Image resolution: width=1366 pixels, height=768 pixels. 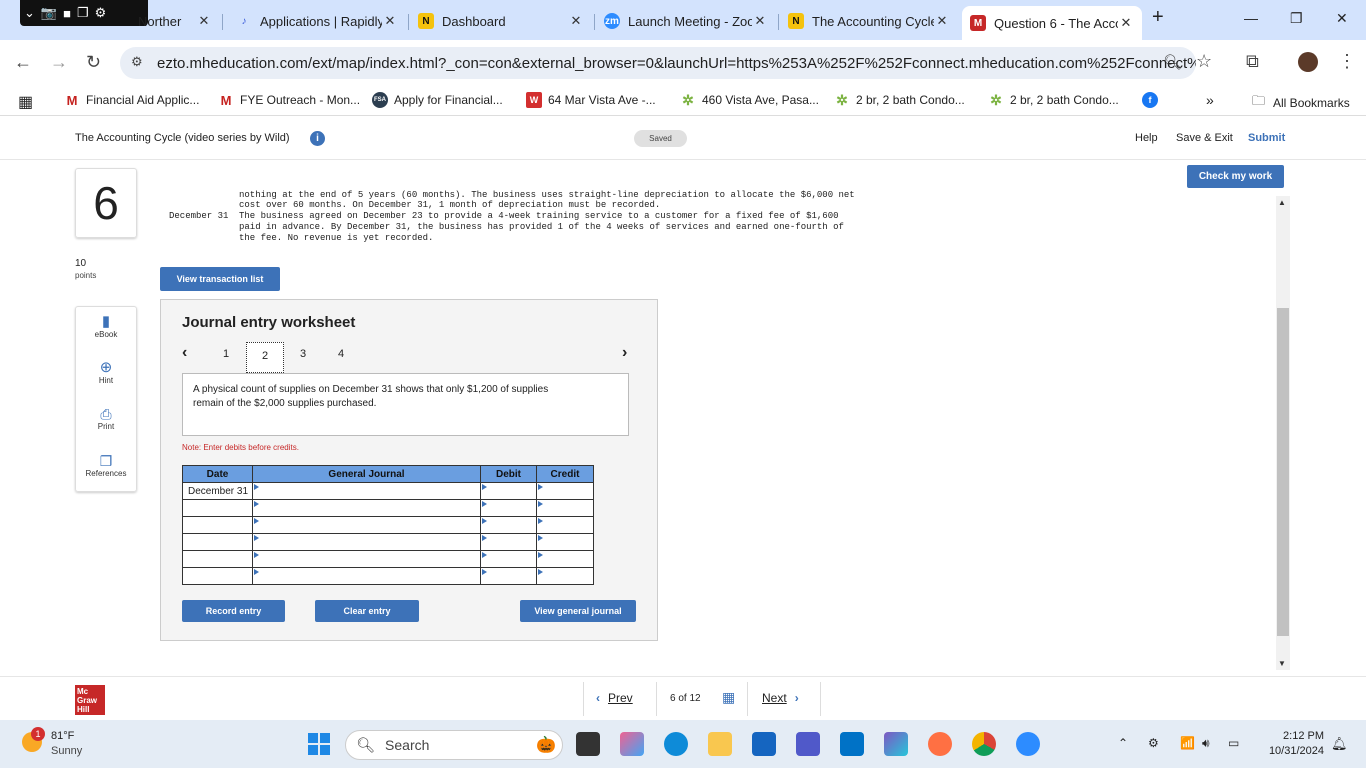 What do you see at coordinates (49, 13) in the screenshot?
I see `camera-icon: 📷` at bounding box center [49, 13].